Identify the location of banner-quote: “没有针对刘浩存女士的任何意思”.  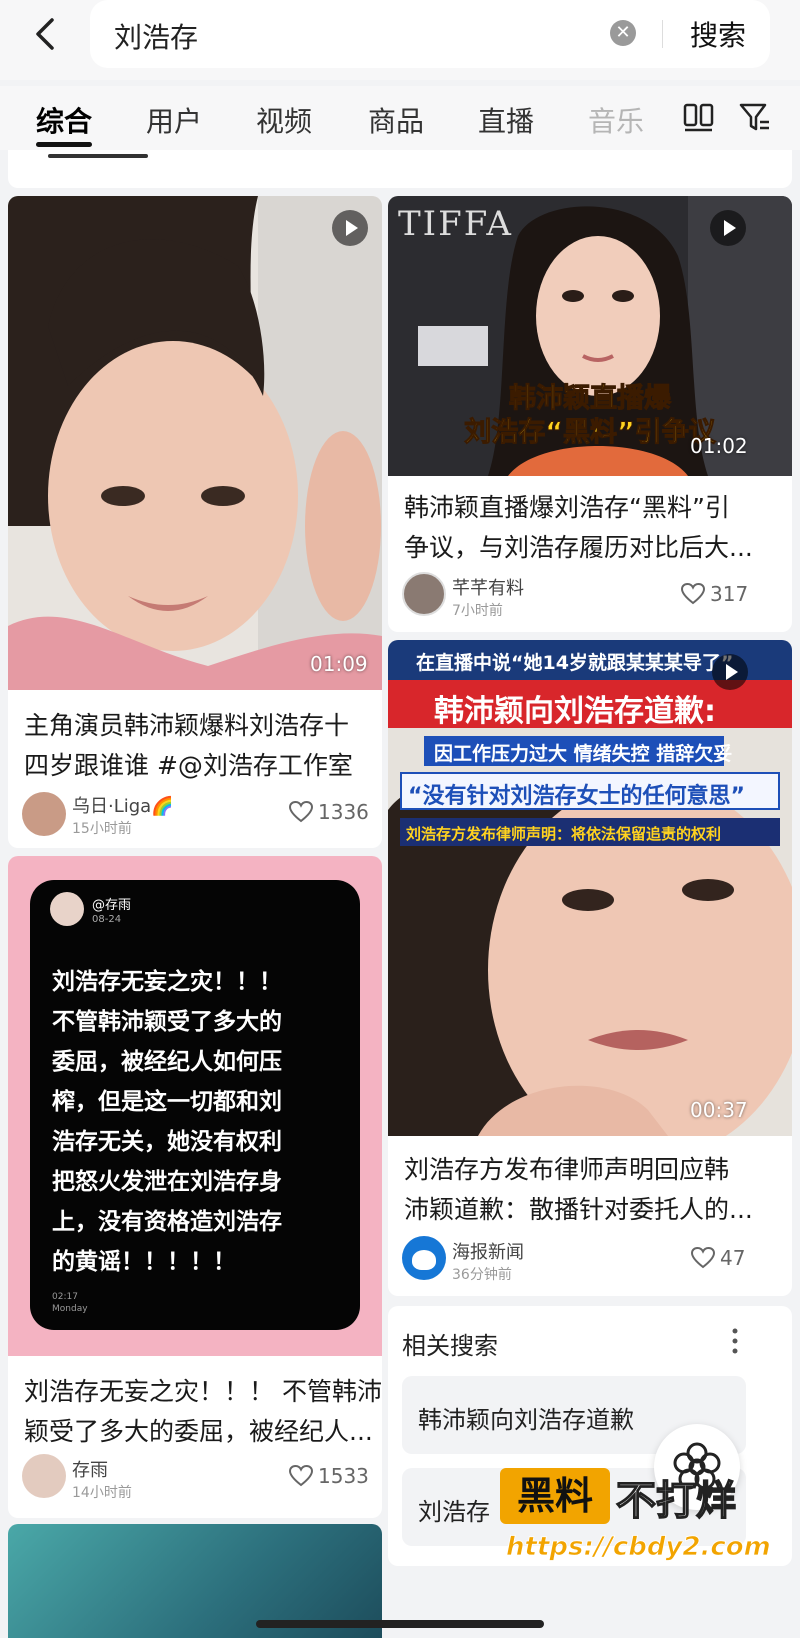
(590, 791).